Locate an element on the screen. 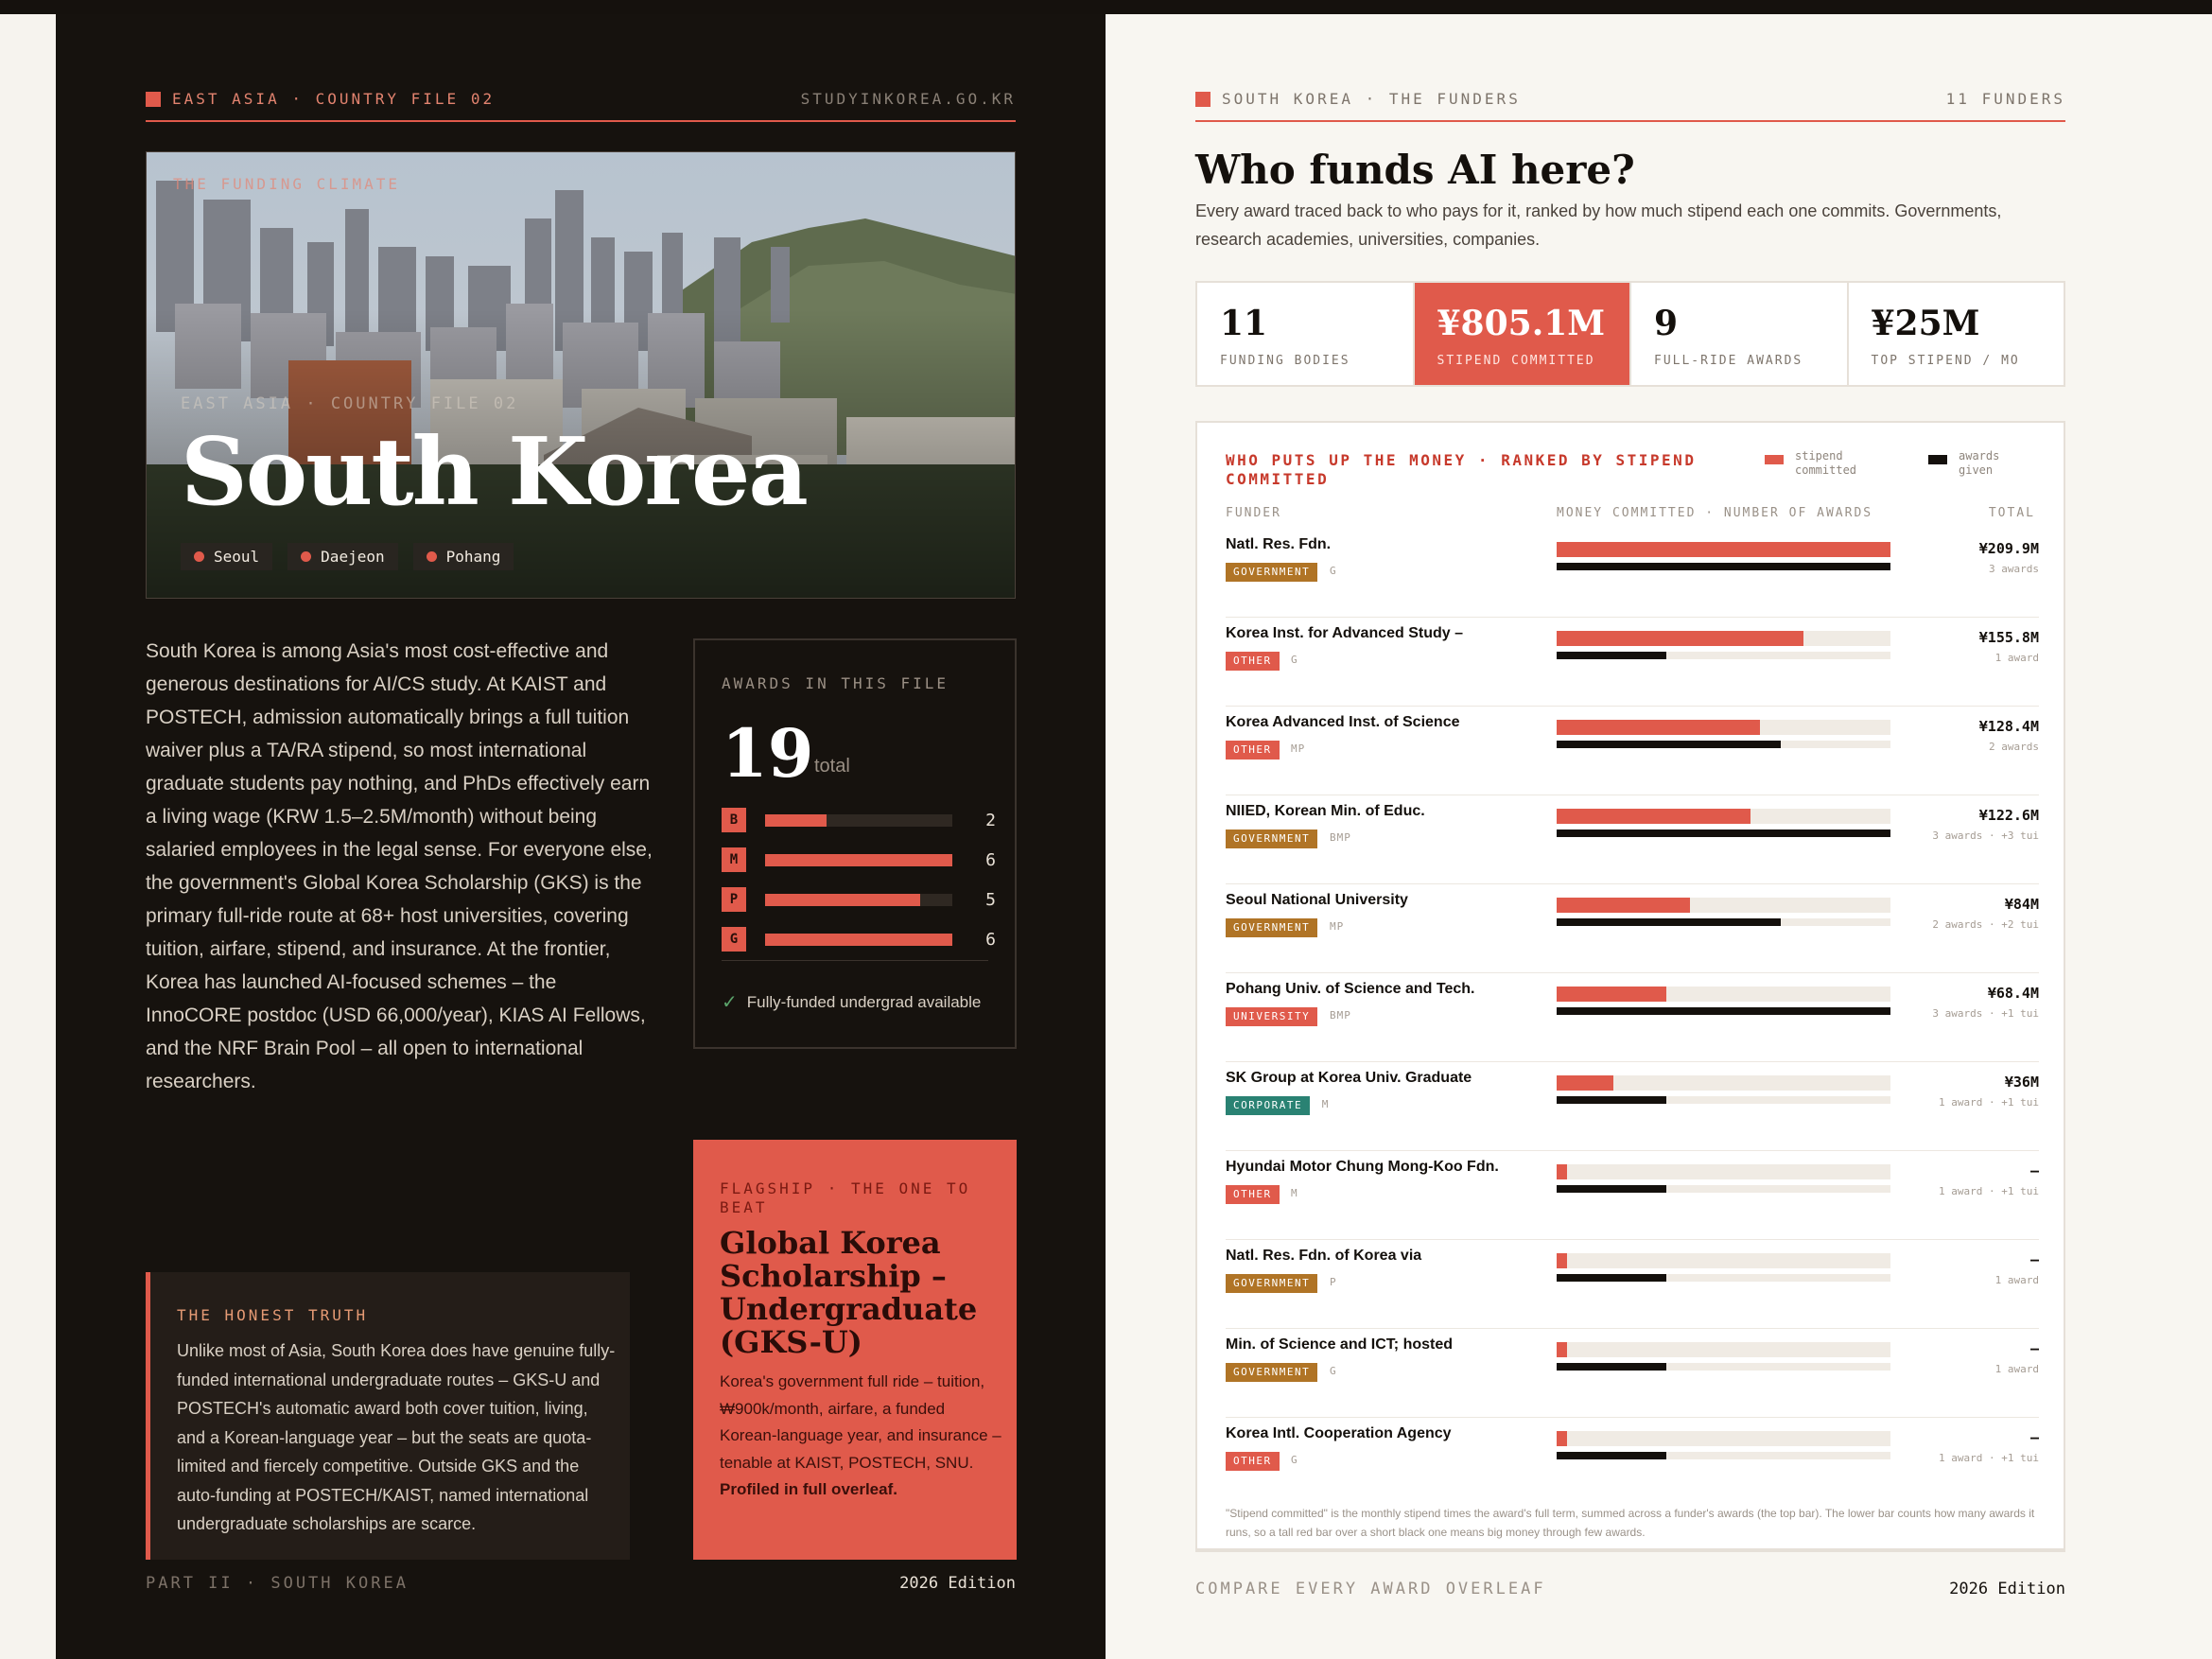 The width and height of the screenshot is (2212, 1659). left-margin is located at coordinates (28, 836).